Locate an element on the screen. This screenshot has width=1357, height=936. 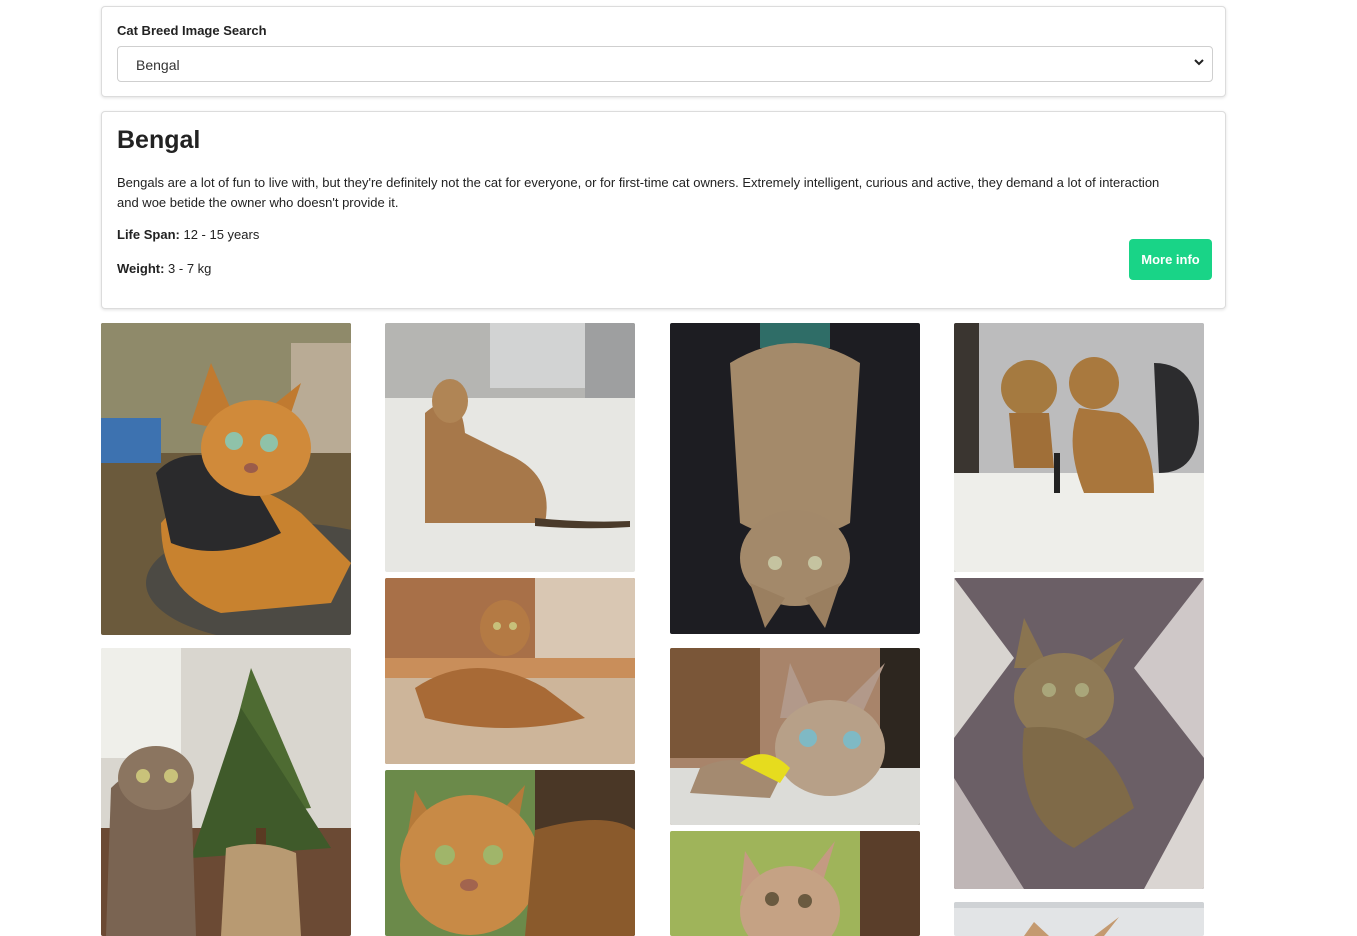
life-span-label: Life Span: is located at coordinates (148, 234).